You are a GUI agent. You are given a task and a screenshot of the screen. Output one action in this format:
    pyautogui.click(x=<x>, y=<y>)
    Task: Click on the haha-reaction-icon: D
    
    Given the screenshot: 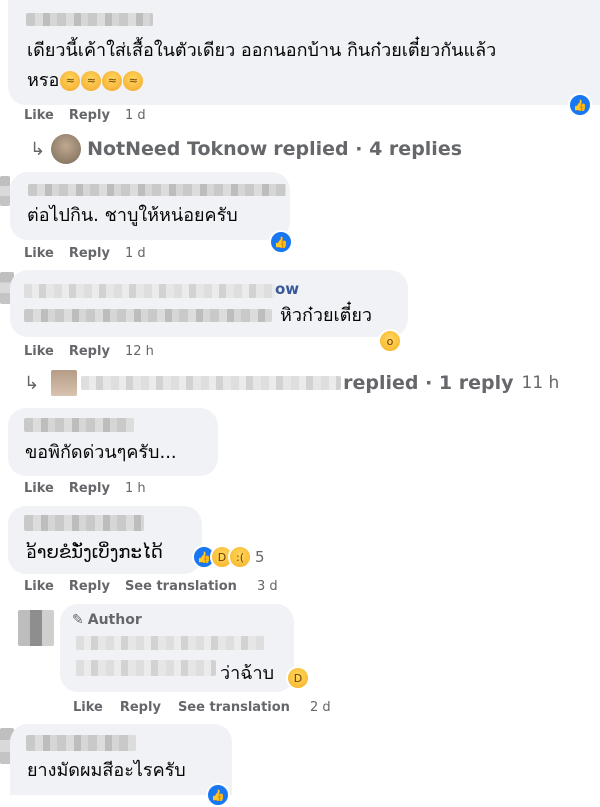 What is the action you would take?
    pyautogui.click(x=298, y=678)
    